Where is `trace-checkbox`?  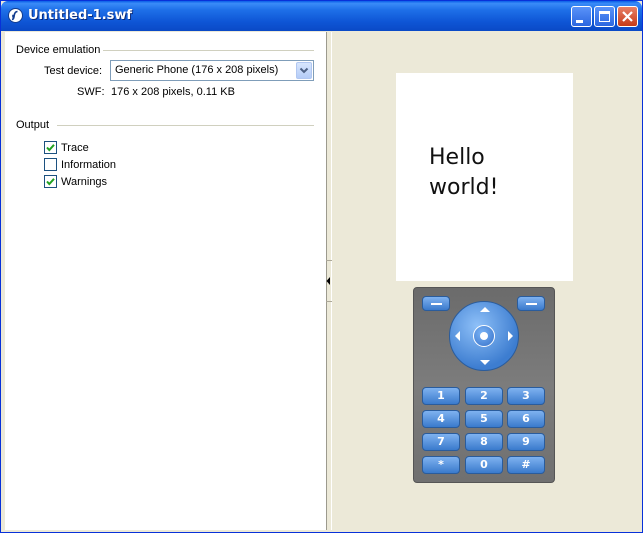 trace-checkbox is located at coordinates (50, 147).